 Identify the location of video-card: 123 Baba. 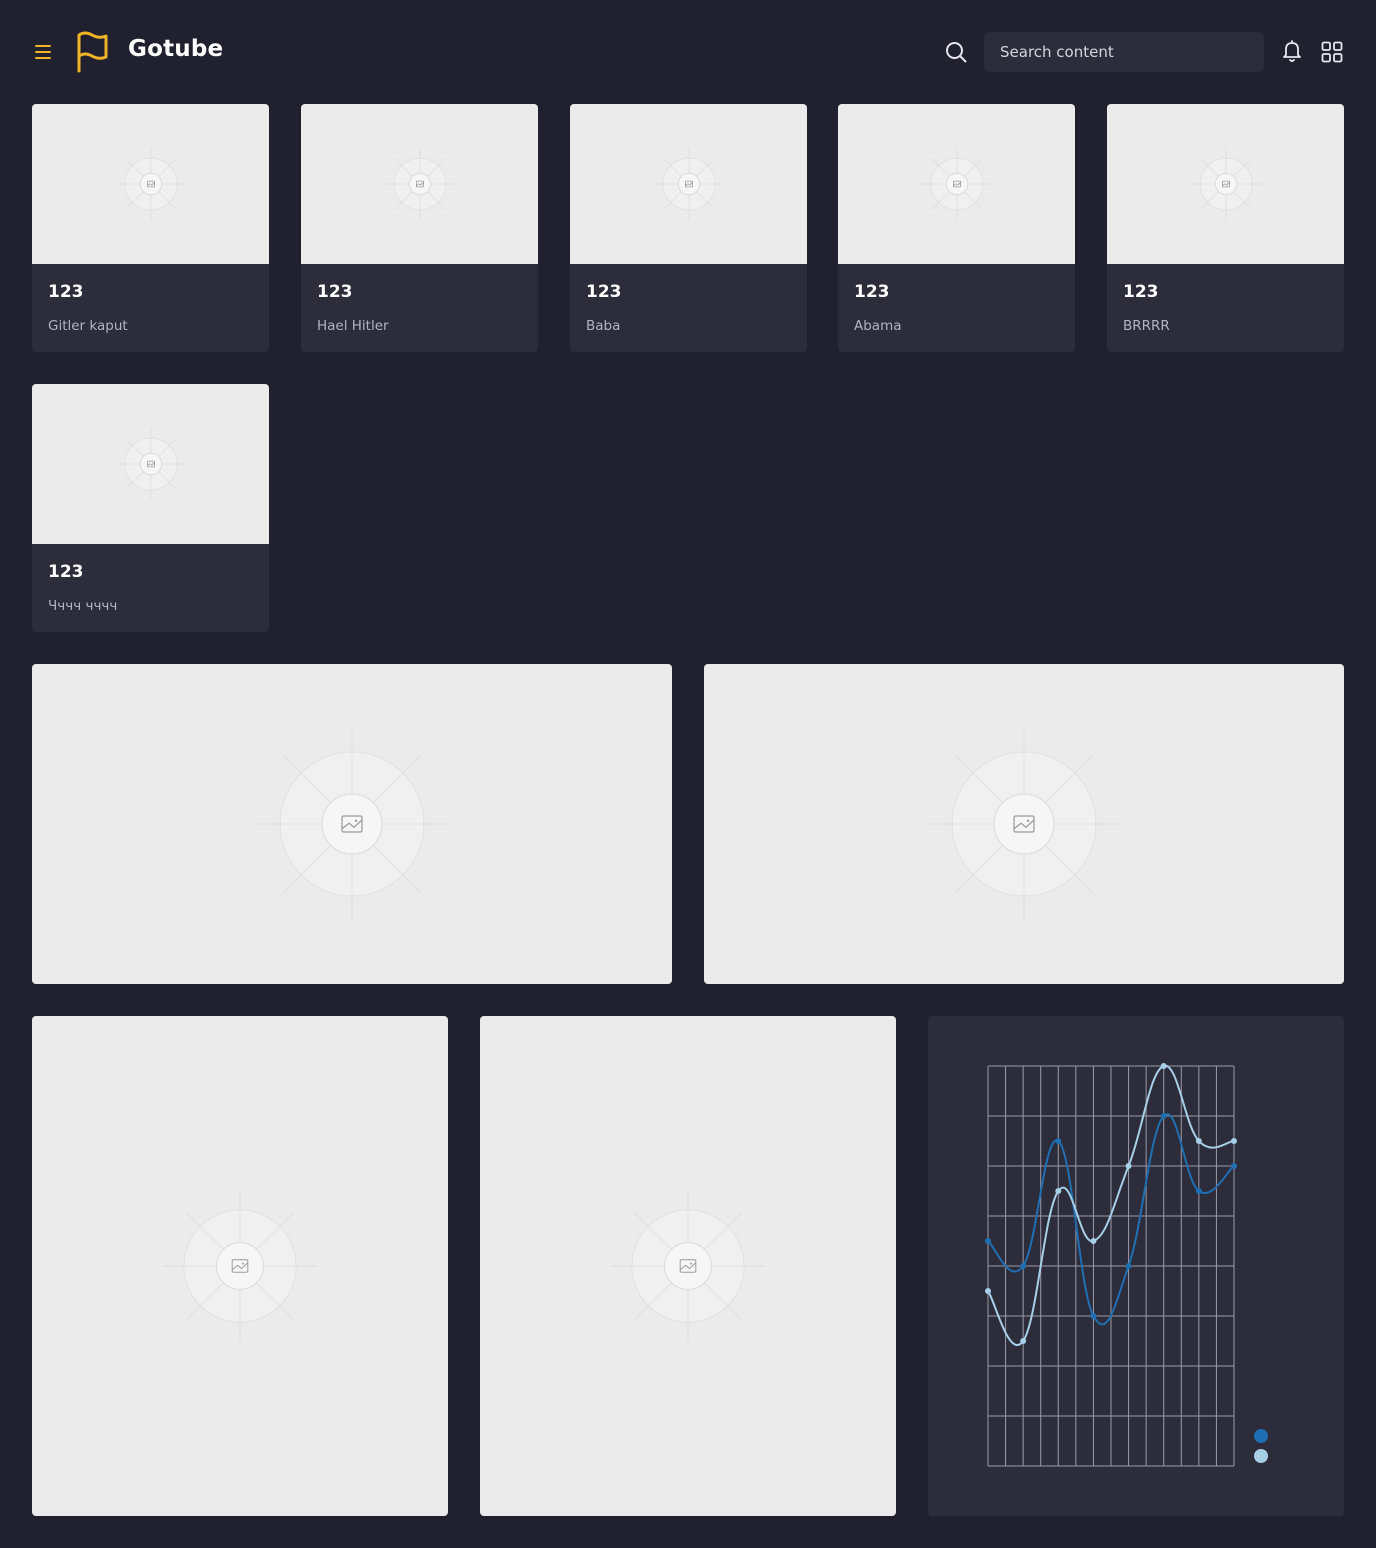
(688, 228).